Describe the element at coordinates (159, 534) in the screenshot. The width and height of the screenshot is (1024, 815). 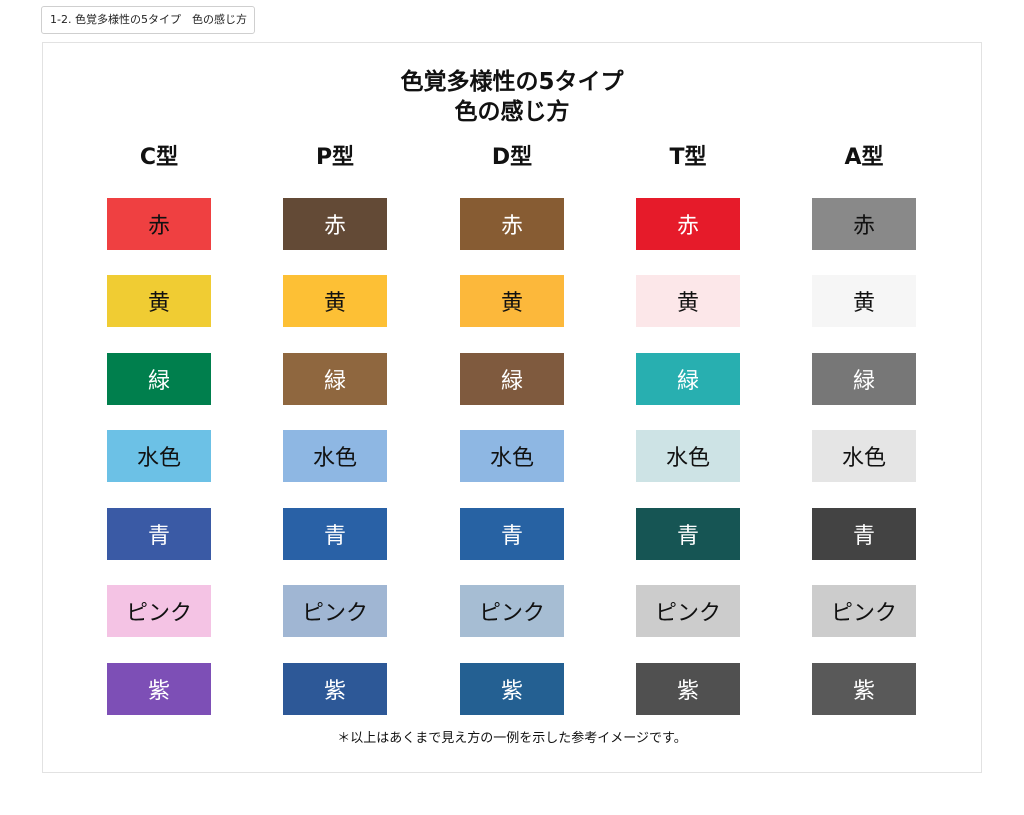
I see `swatch-c-blue: 青` at that location.